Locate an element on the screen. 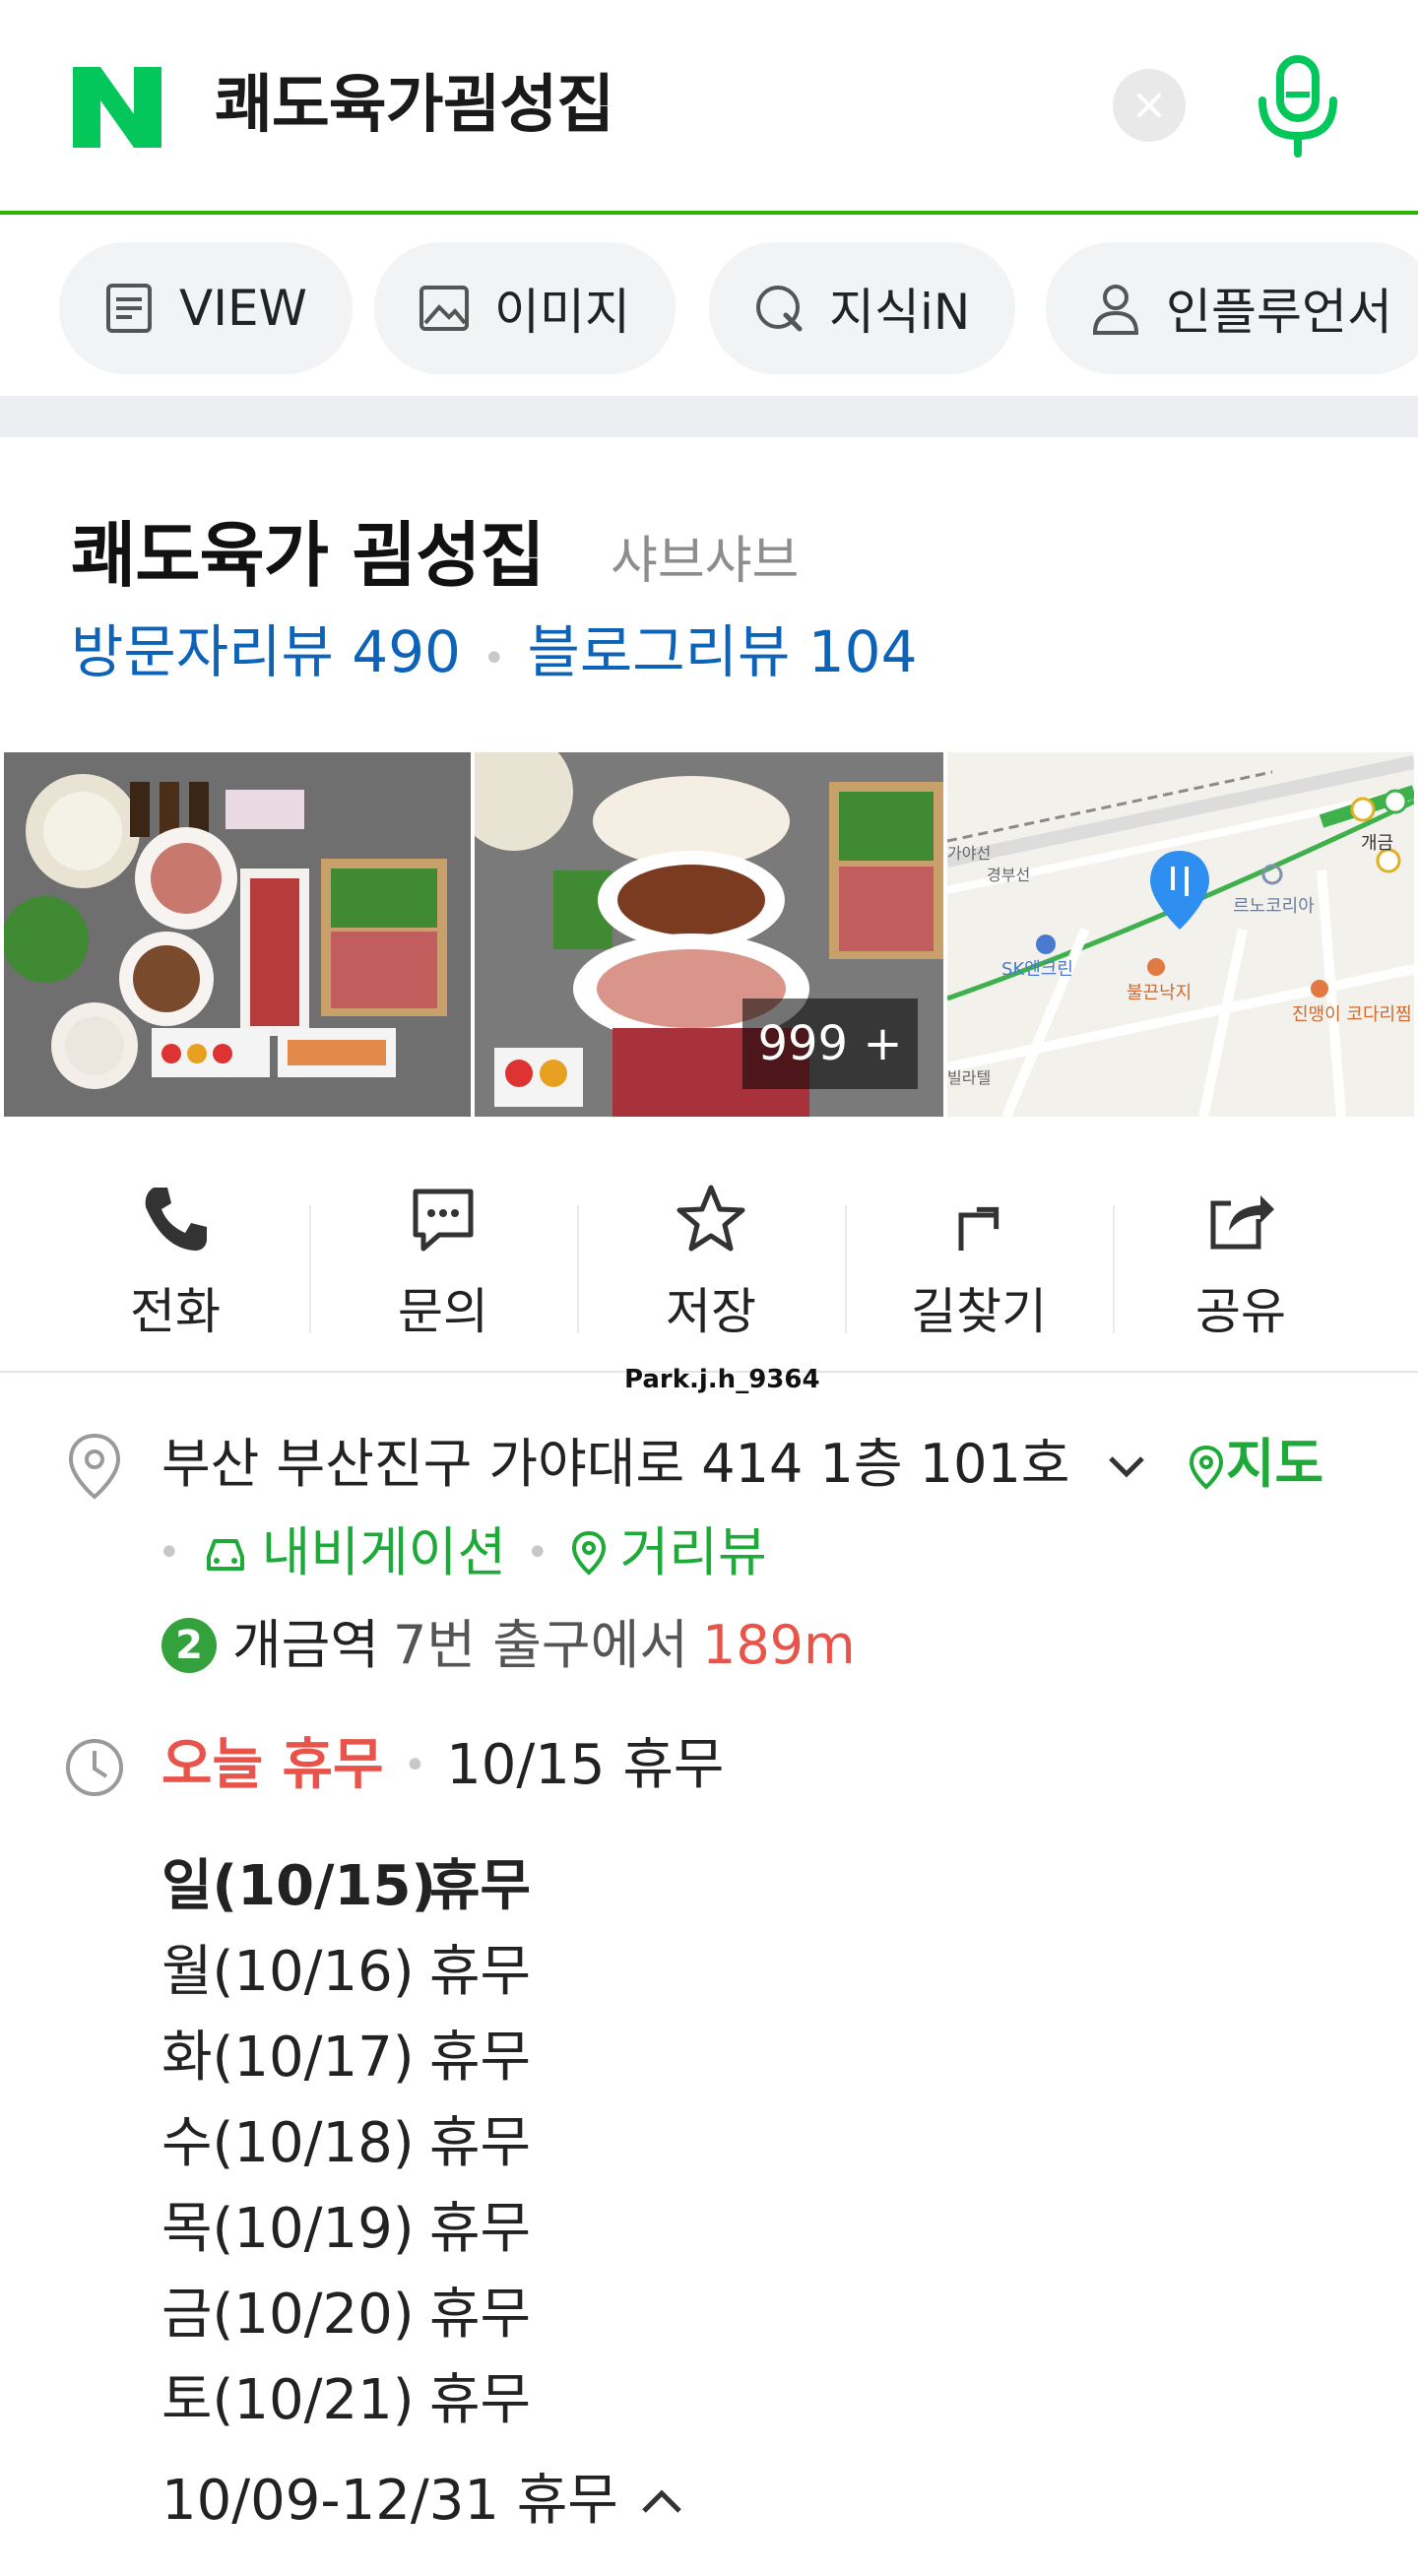  schedule-row: 월(10/16) 휴무 is located at coordinates (346, 1972).